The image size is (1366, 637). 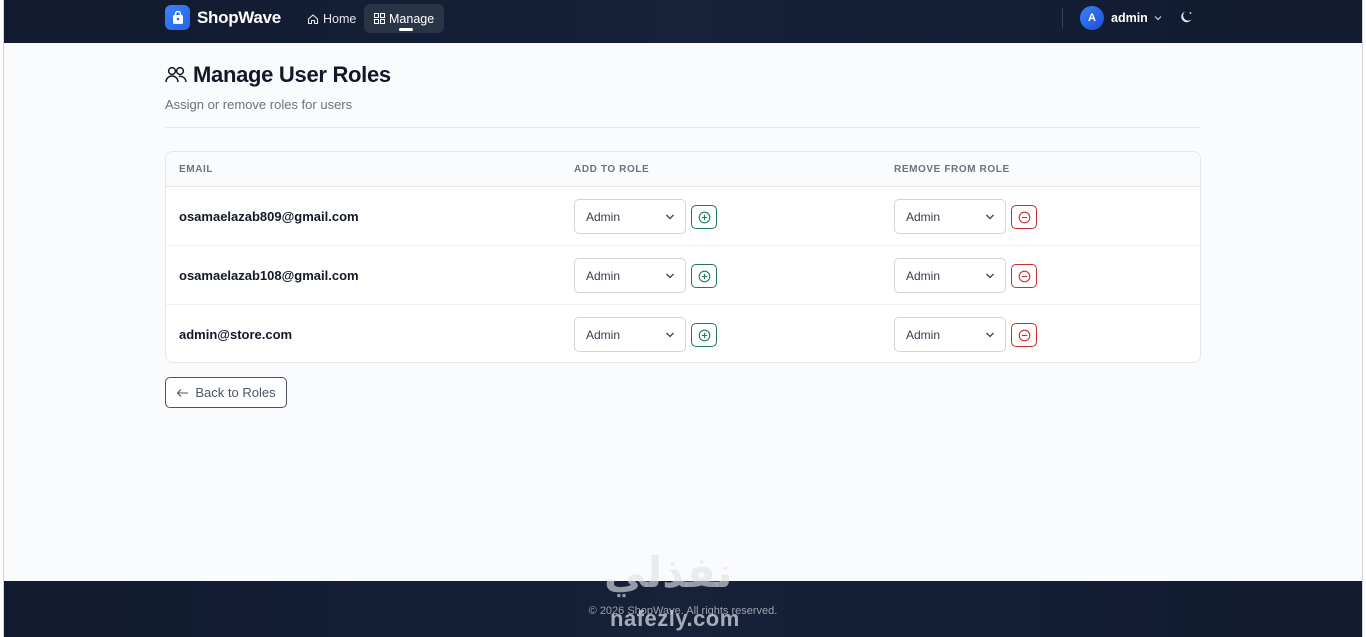 I want to click on footer: © 2026 ShopWave. All rights reserved., so click(x=683, y=609).